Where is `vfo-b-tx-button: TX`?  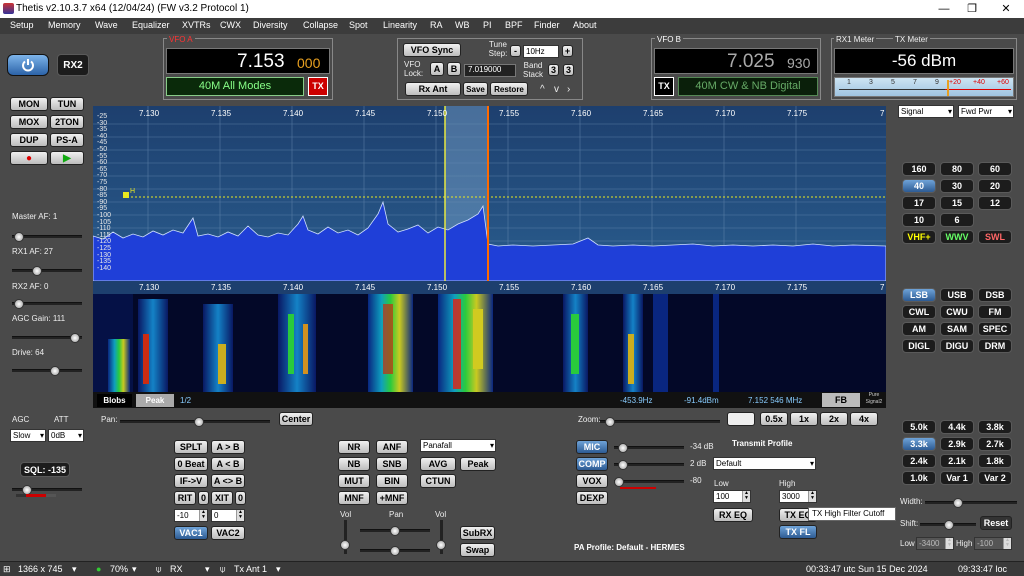 vfo-b-tx-button: TX is located at coordinates (664, 86).